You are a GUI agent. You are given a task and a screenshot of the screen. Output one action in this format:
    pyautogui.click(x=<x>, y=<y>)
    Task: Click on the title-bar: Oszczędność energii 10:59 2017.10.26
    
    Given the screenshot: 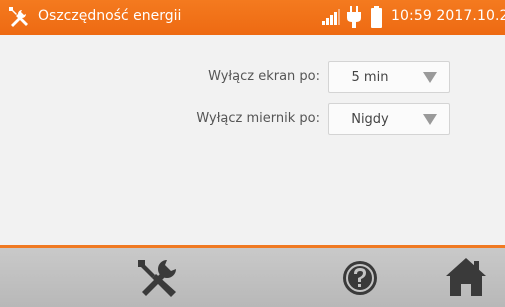 What is the action you would take?
    pyautogui.click(x=252, y=17)
    